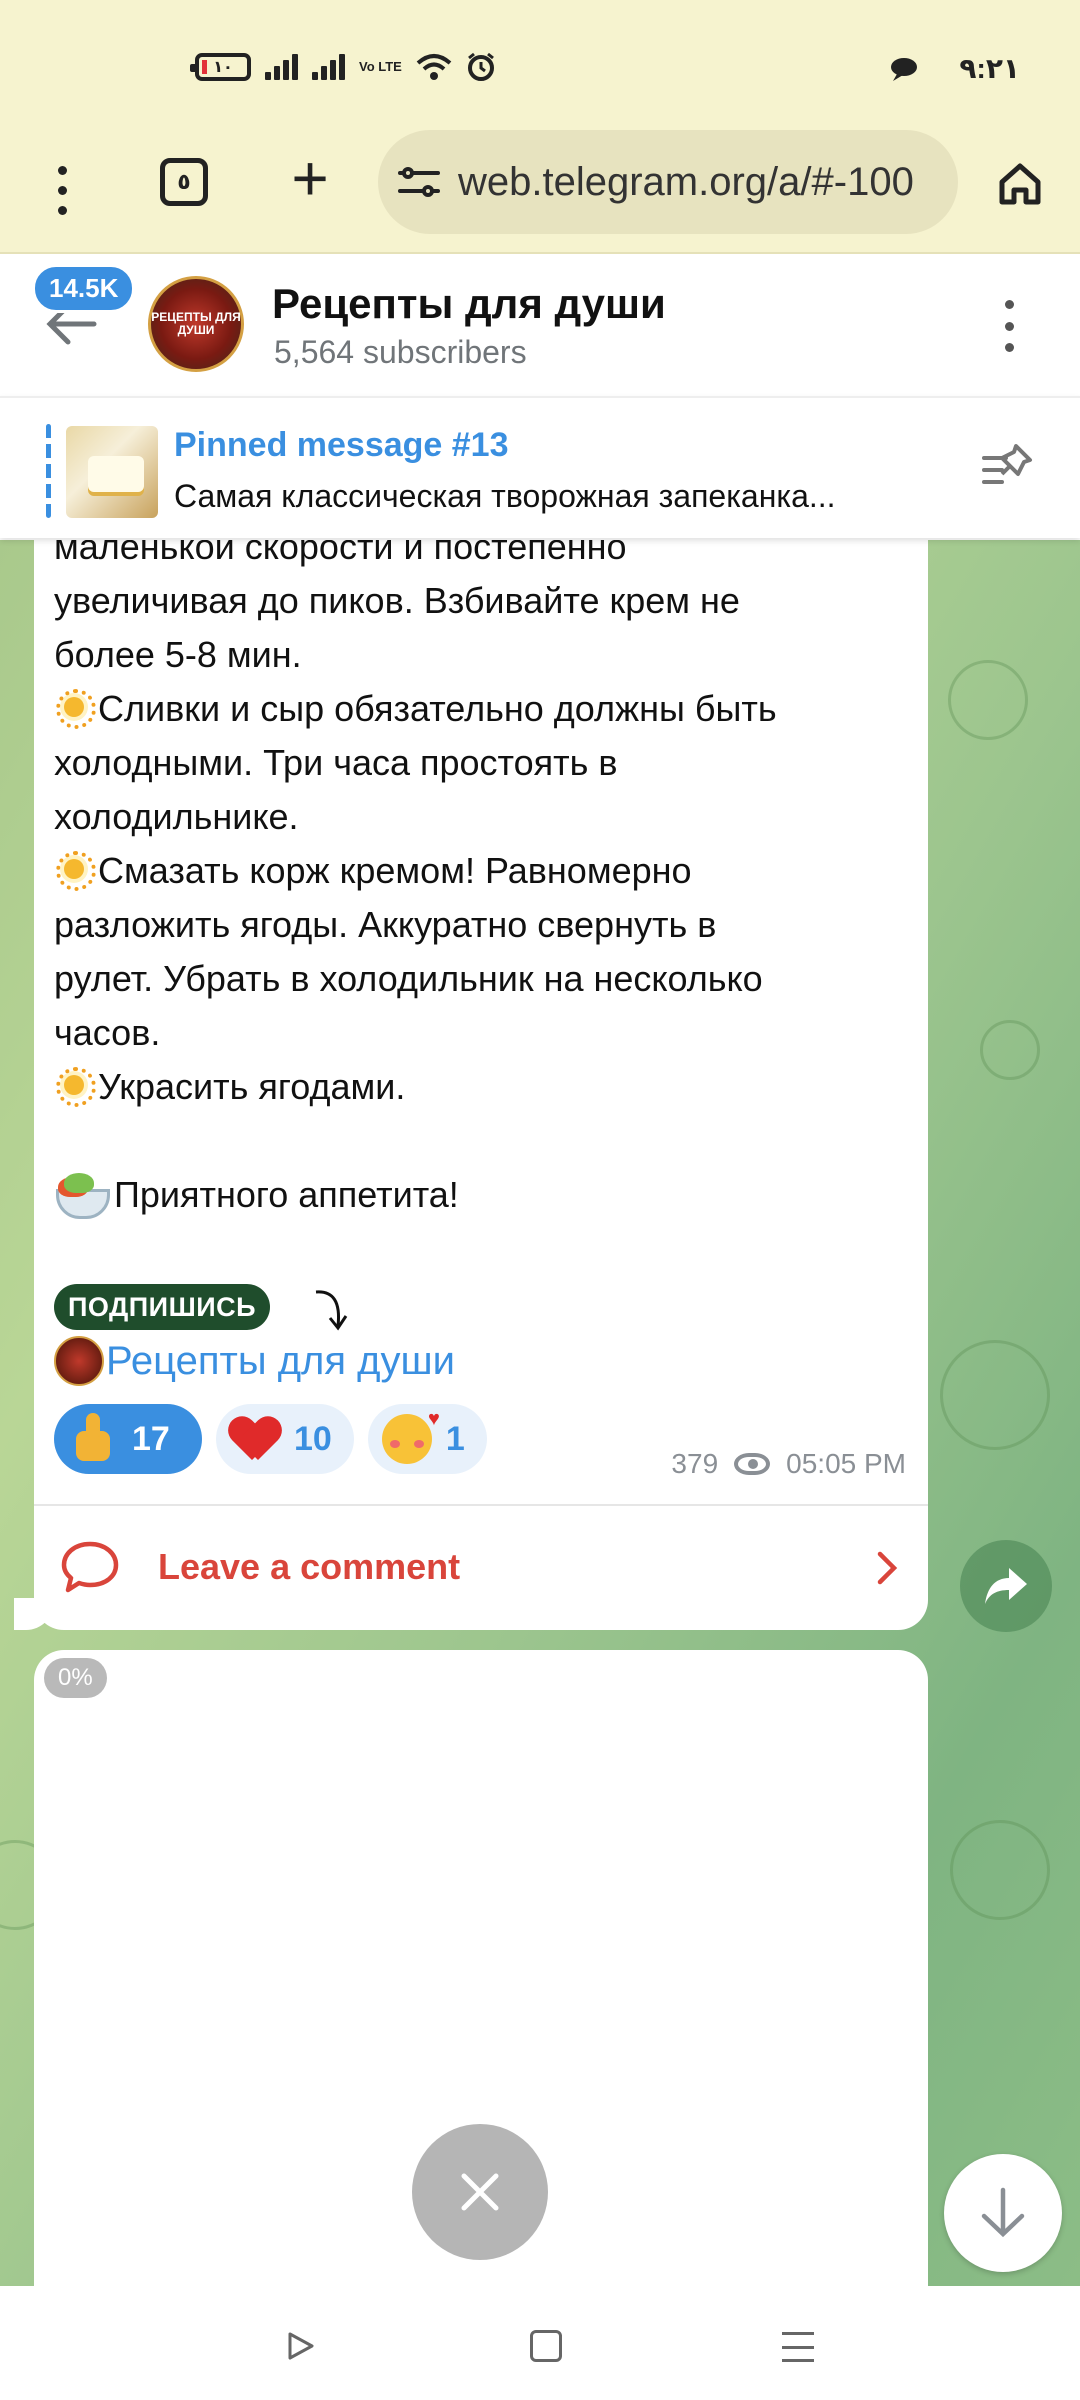 This screenshot has height=2400, width=1080. I want to click on message-line: разложить ягоды. Аккуратно свернуть в, so click(385, 924).